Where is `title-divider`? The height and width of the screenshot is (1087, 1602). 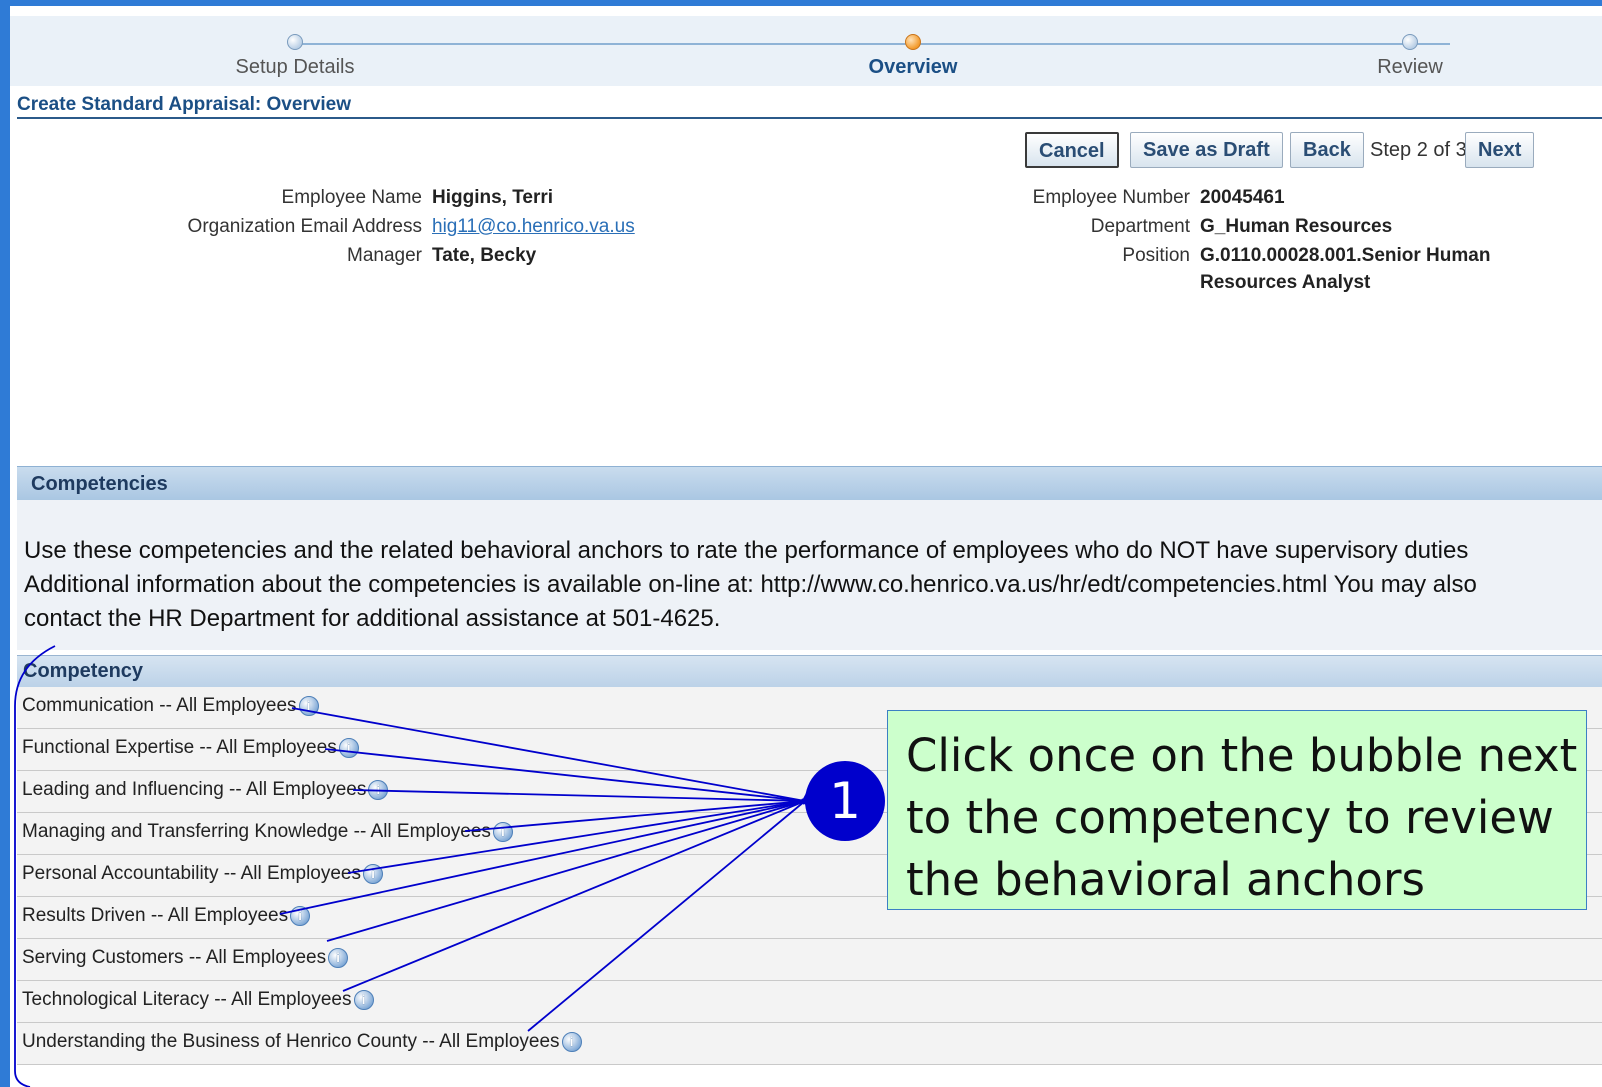
title-divider is located at coordinates (809, 118).